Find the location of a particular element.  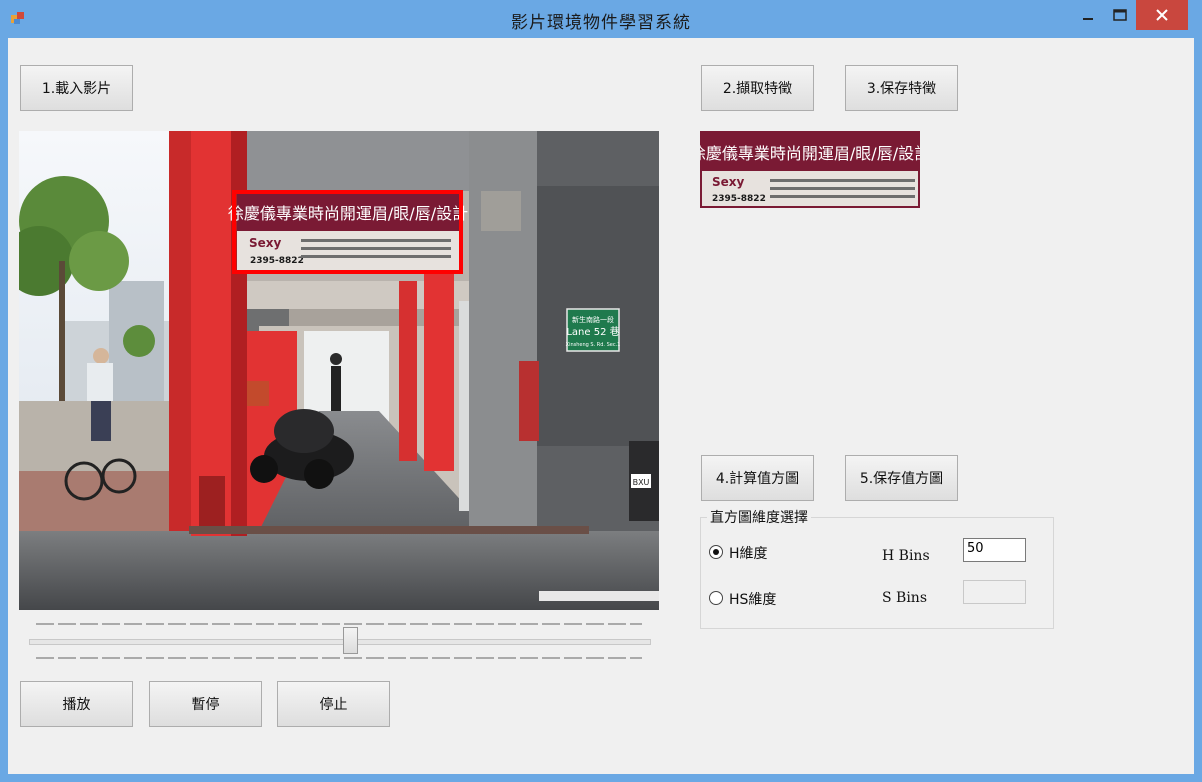

hs-dimension-radio is located at coordinates (716, 598).